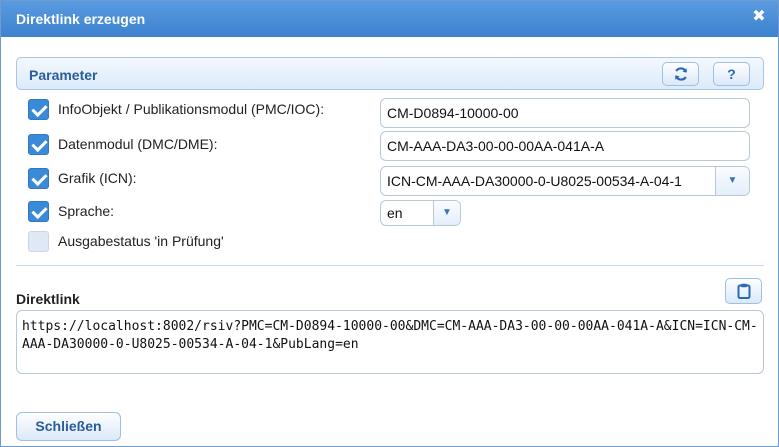 Image resolution: width=779 pixels, height=447 pixels. What do you see at coordinates (38, 241) in the screenshot?
I see `review-status-checkbox` at bounding box center [38, 241].